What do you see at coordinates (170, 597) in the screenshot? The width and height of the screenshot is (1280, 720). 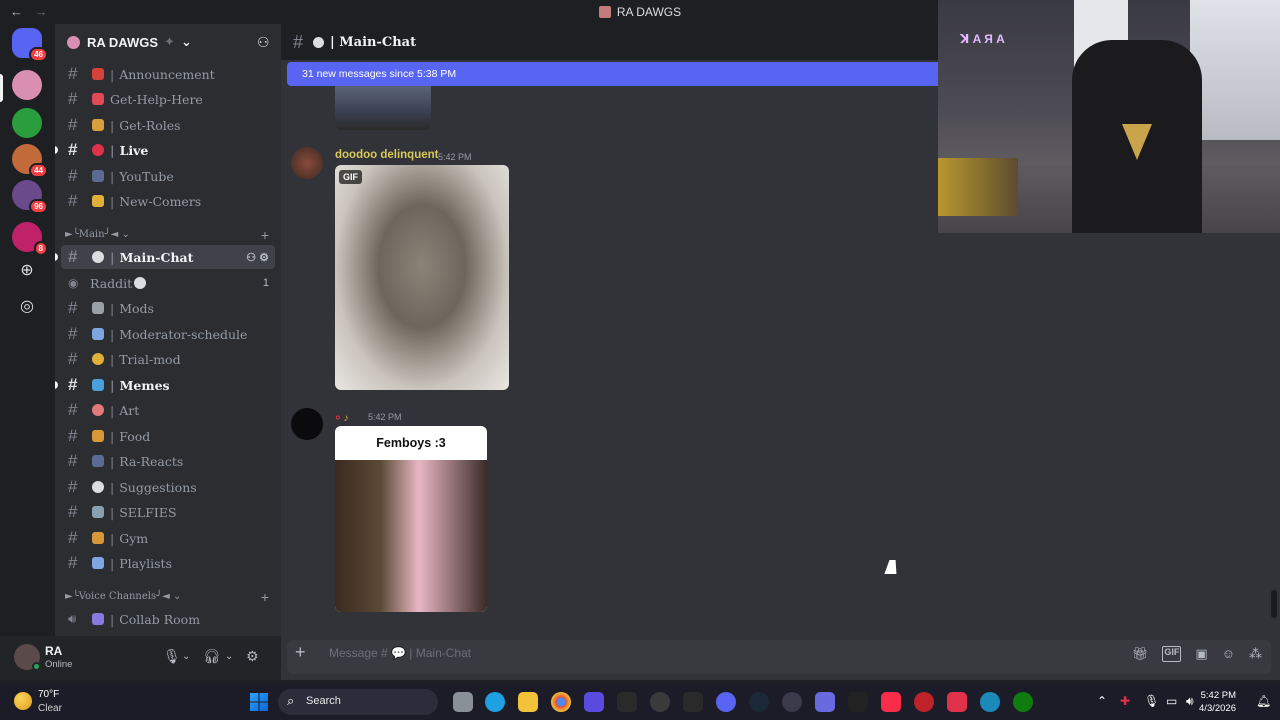 I see `category-voice-channels: ►╰Voice Channels╯◄ ⌄ +` at bounding box center [170, 597].